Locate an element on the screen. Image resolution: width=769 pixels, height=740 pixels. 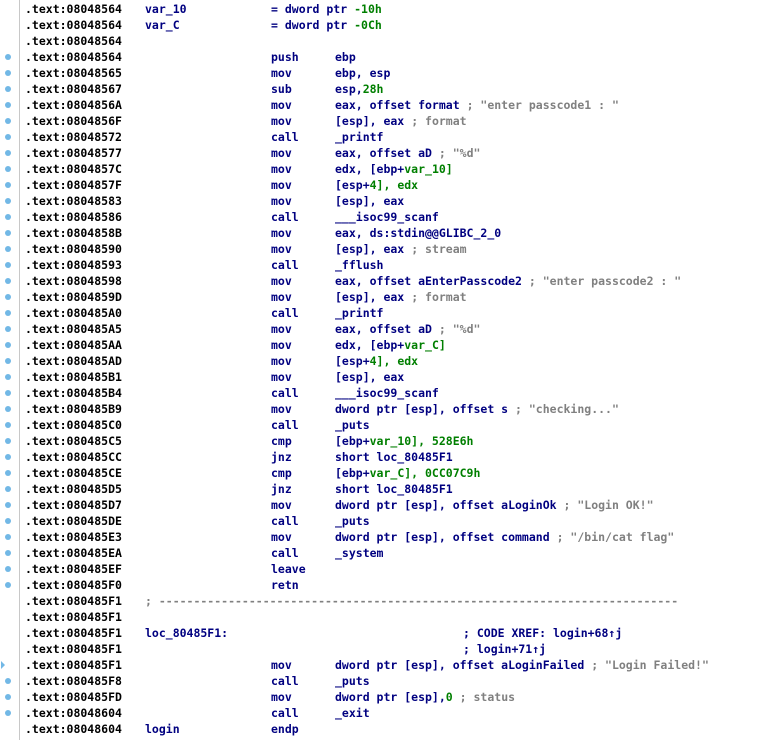
operand-text: [ebp+ is located at coordinates (352, 441).